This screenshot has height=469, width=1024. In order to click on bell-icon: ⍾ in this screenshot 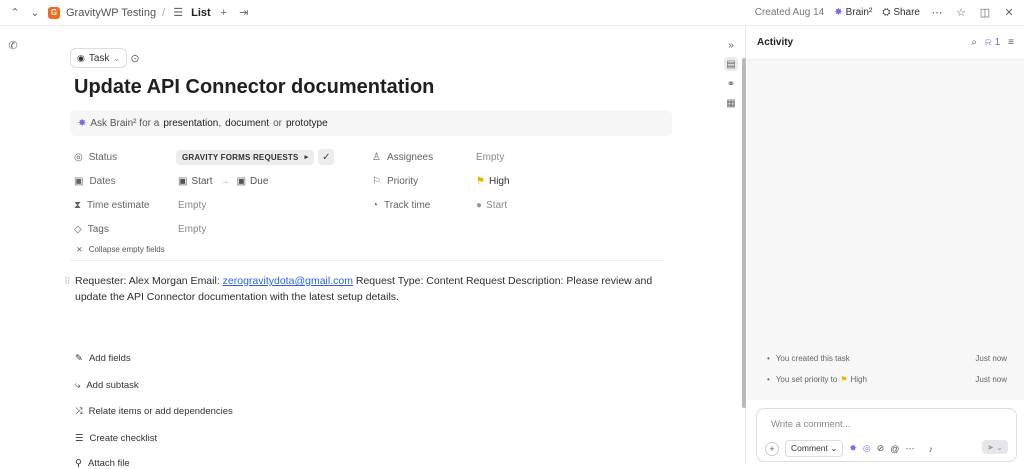, I will do `click(988, 42)`.